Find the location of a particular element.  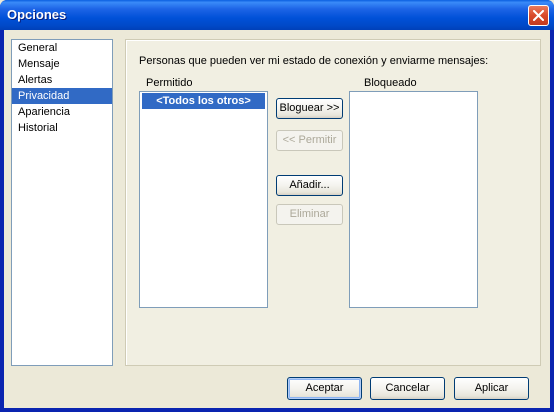

allowed-list: <Todos los otros> is located at coordinates (203, 199).